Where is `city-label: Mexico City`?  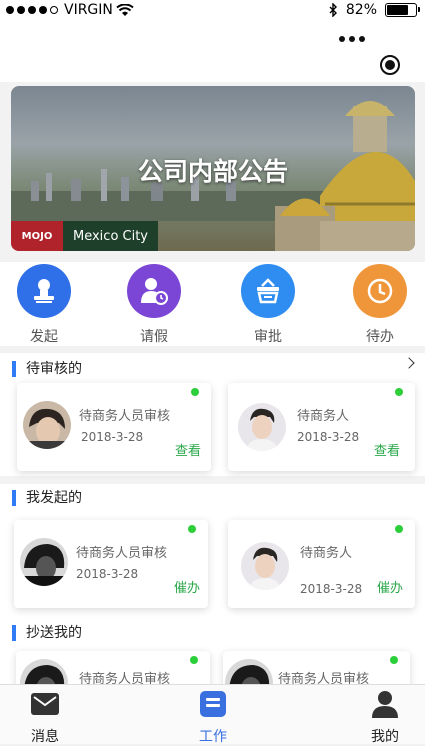
city-label: Mexico City is located at coordinates (111, 236).